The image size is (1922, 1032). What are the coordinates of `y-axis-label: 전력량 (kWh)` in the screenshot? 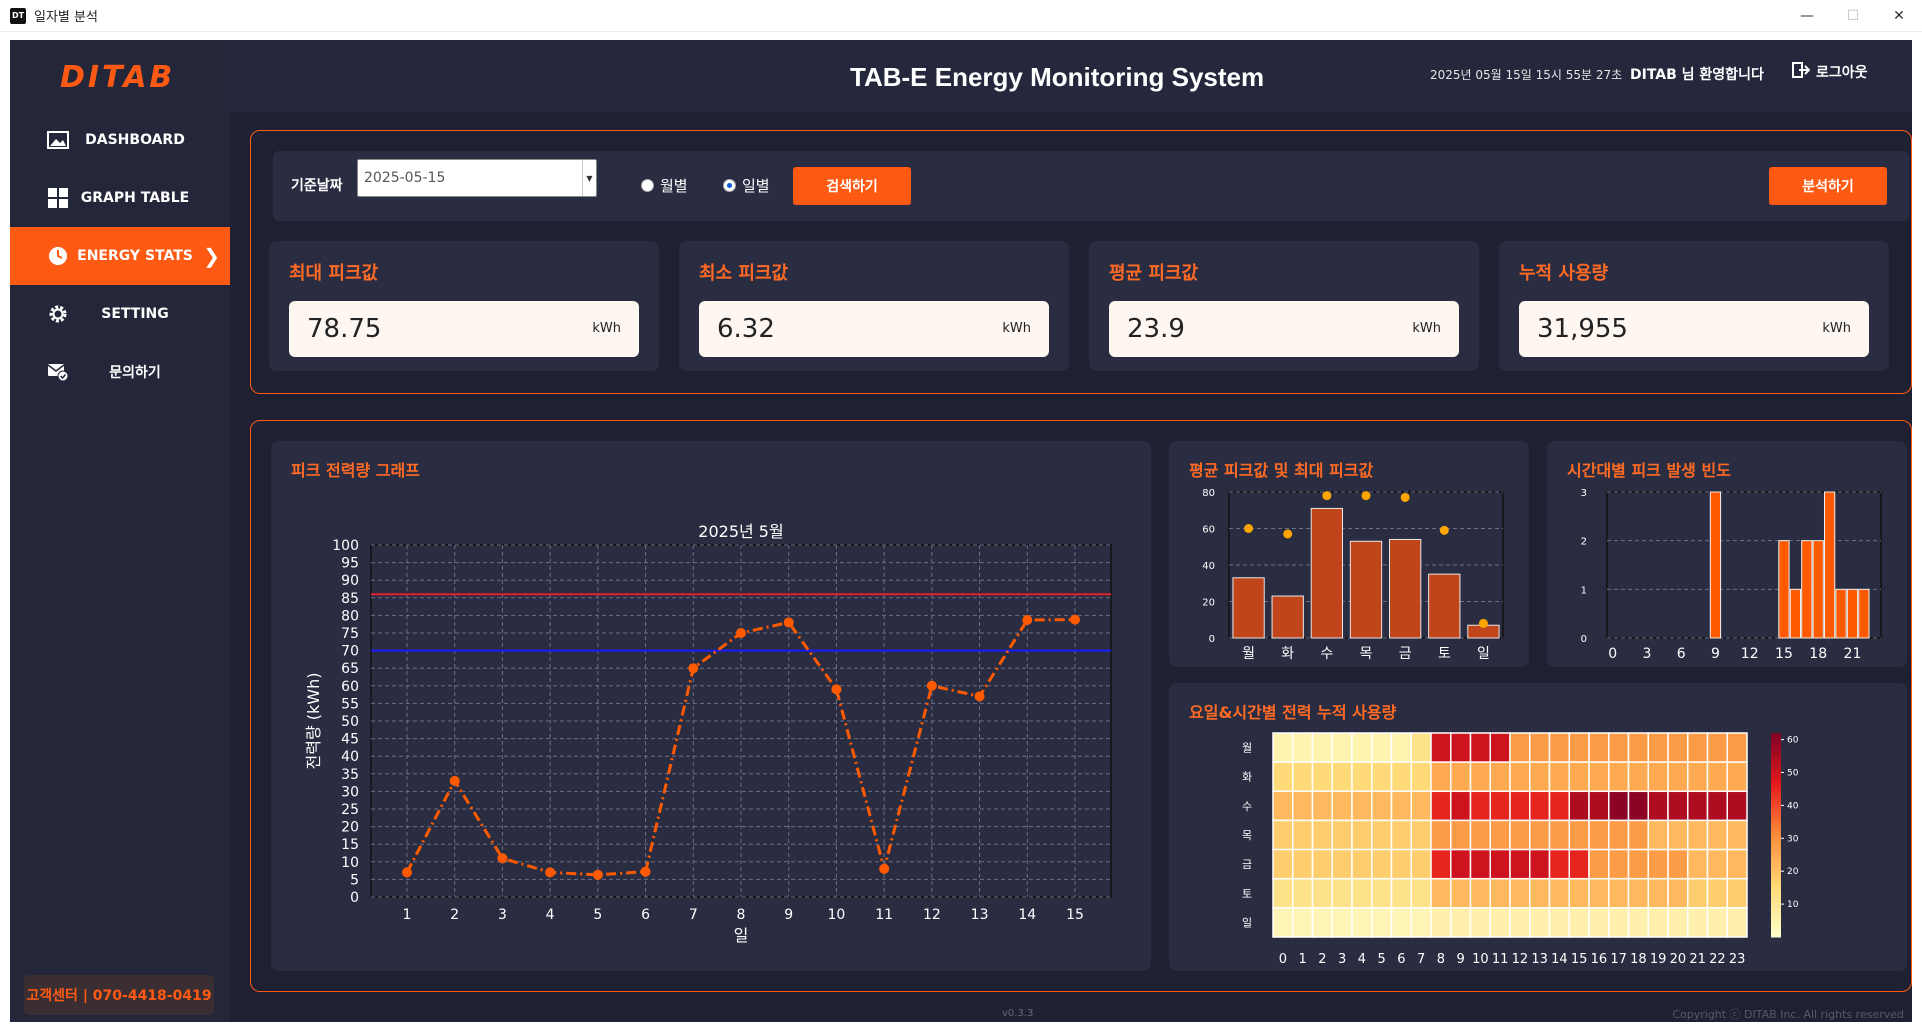 It's located at (313, 721).